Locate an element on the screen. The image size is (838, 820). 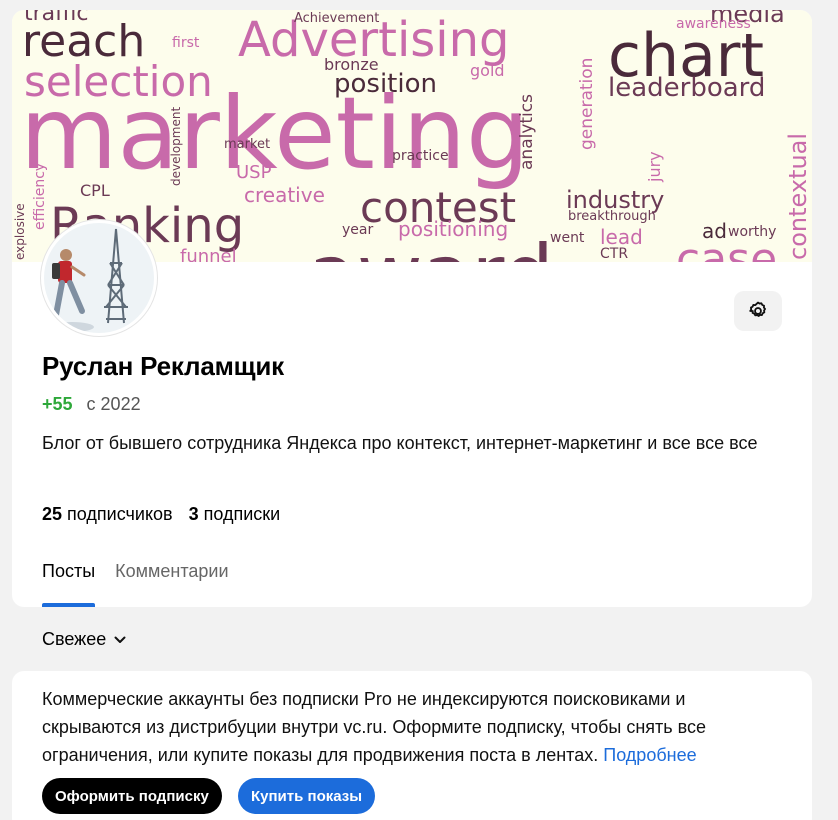
cover-word: generation is located at coordinates (587, 104).